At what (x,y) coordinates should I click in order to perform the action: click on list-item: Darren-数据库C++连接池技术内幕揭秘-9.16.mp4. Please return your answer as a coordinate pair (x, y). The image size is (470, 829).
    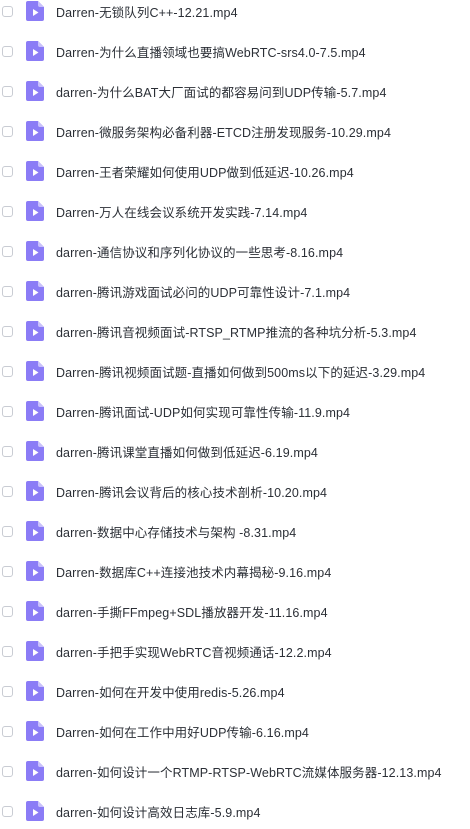
    Looking at the image, I should click on (235, 571).